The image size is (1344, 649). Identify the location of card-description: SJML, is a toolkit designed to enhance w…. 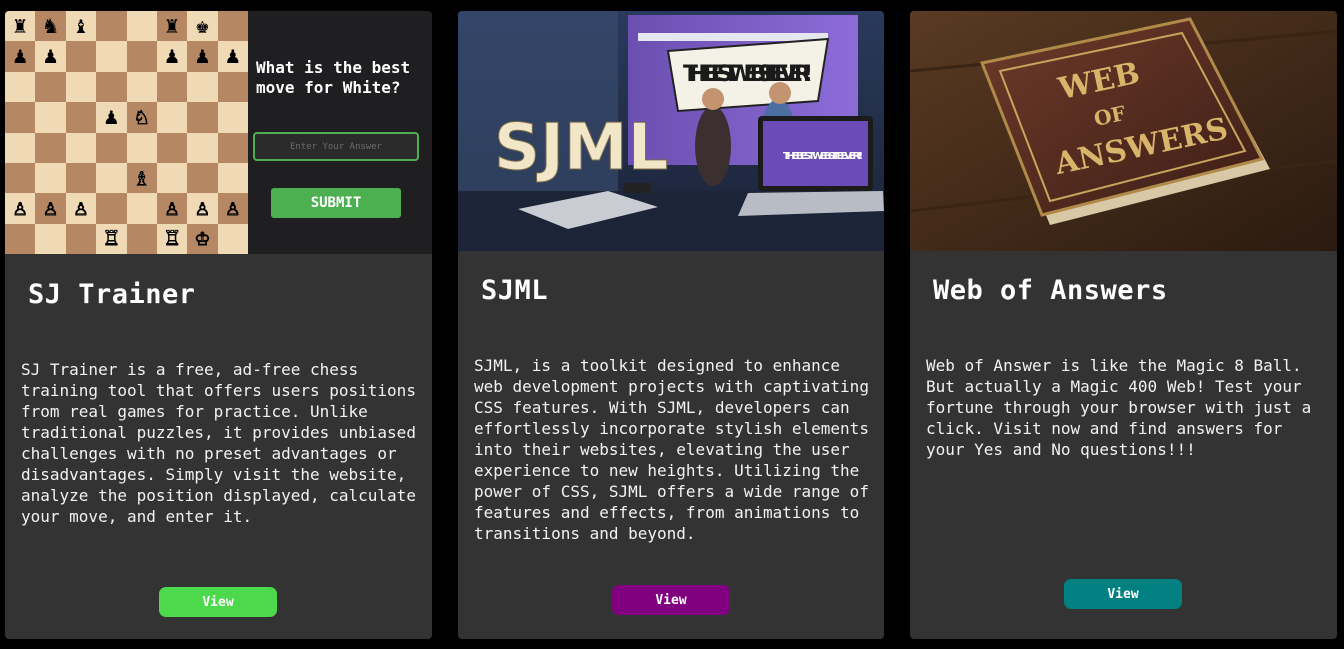
(671, 449).